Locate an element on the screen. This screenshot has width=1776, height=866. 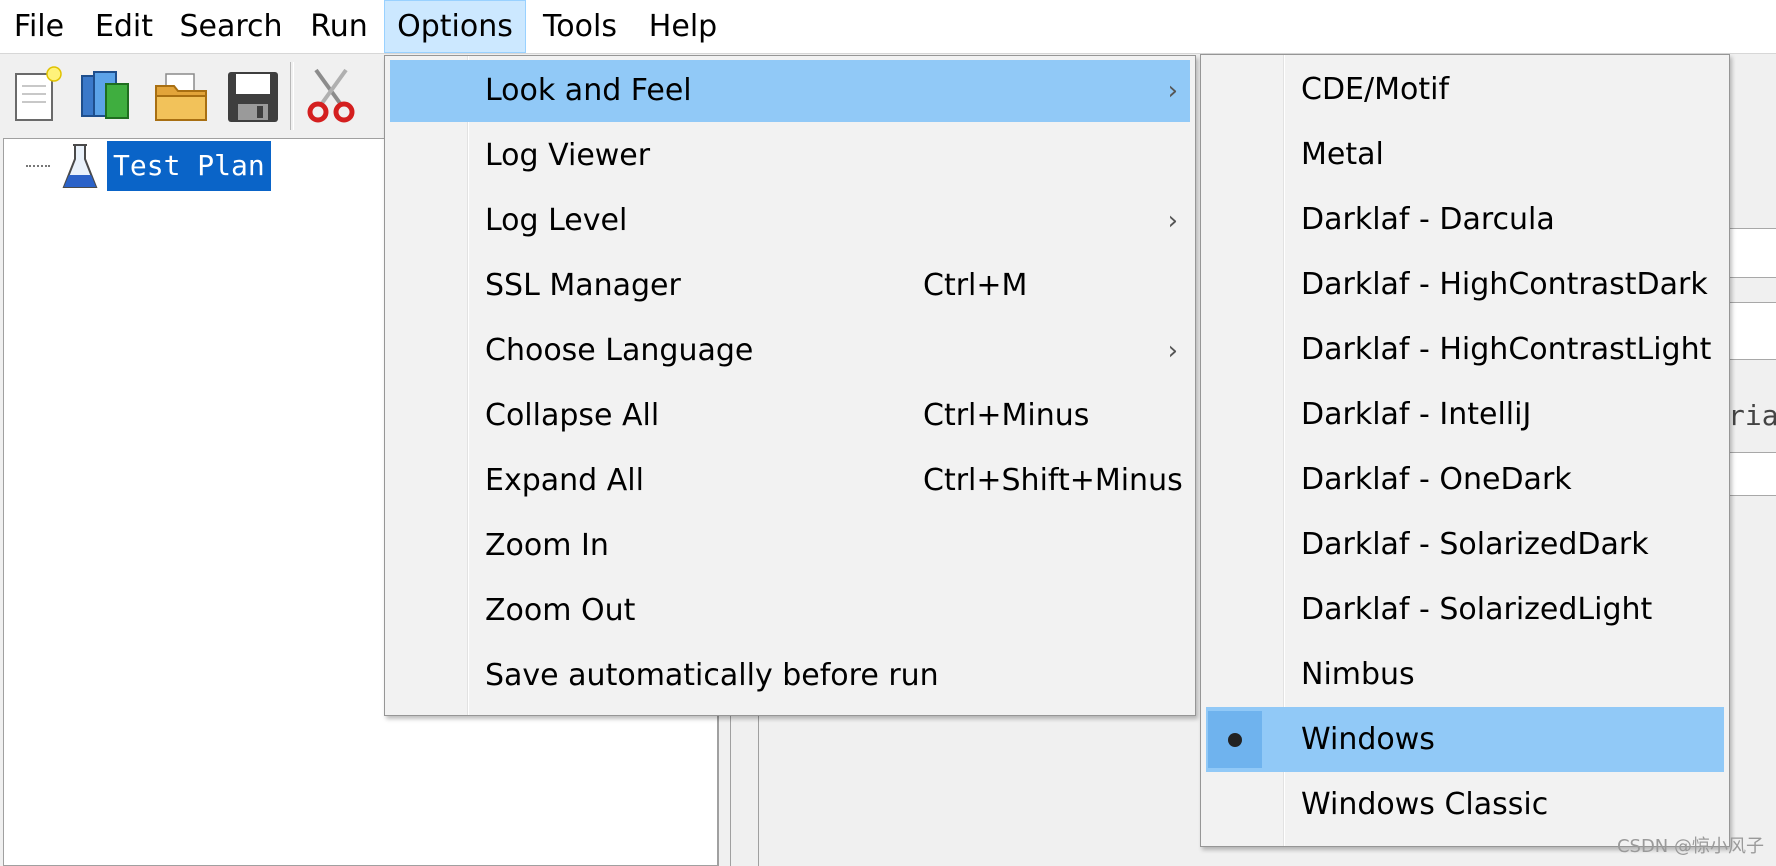
laf-item-darklaf-intellij: Darklaf - IntelliJ is located at coordinates (1465, 414).